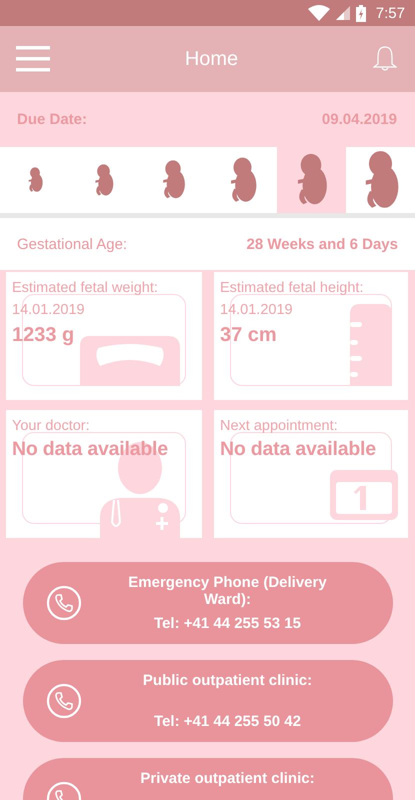 The width and height of the screenshot is (415, 800). What do you see at coordinates (43, 335) in the screenshot?
I see `card-value: 1233 g` at bounding box center [43, 335].